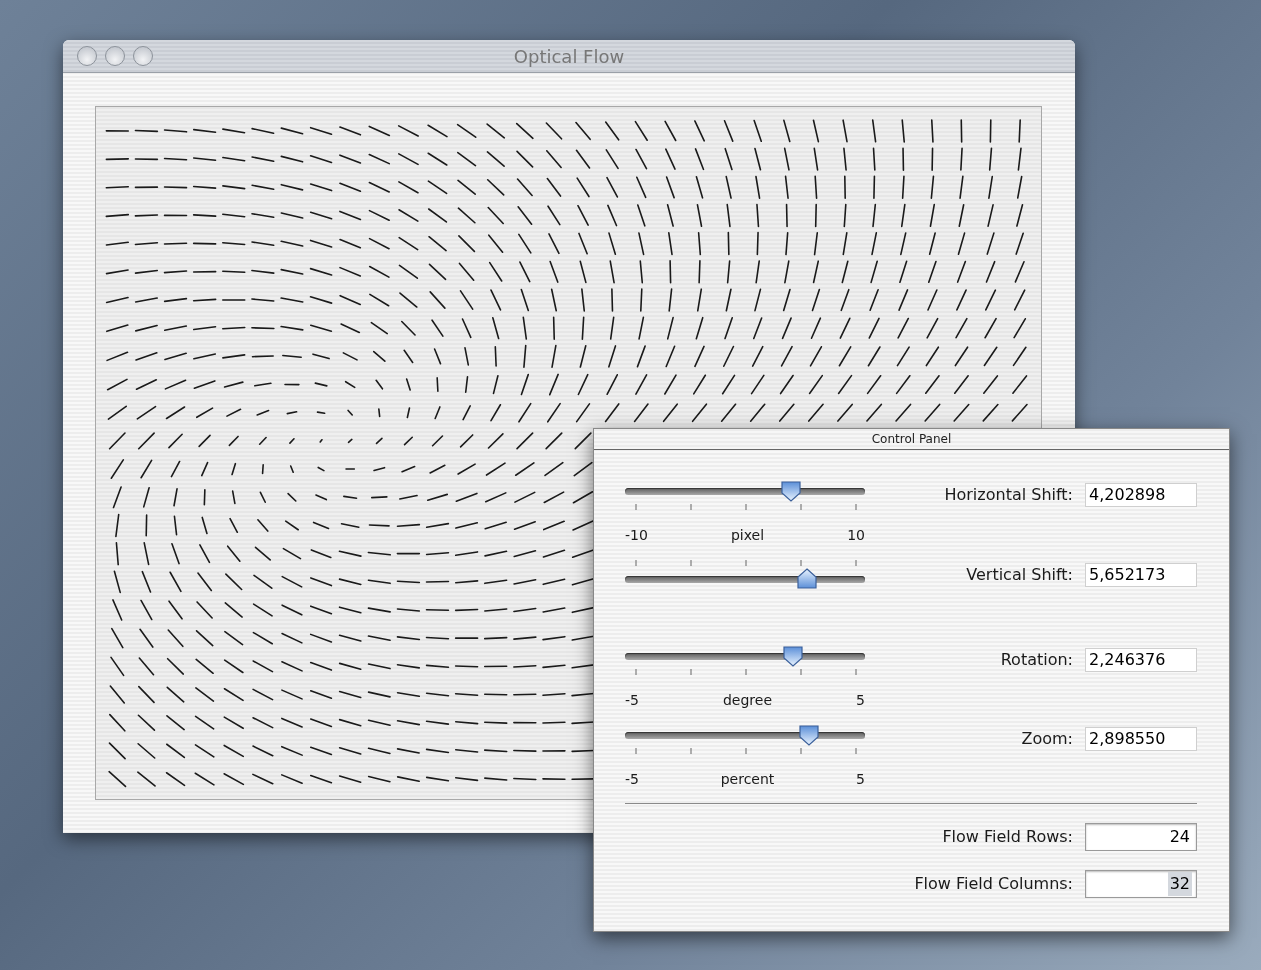  Describe the element at coordinates (1008, 495) in the screenshot. I see `field-label: Horizontal Shift:` at that location.